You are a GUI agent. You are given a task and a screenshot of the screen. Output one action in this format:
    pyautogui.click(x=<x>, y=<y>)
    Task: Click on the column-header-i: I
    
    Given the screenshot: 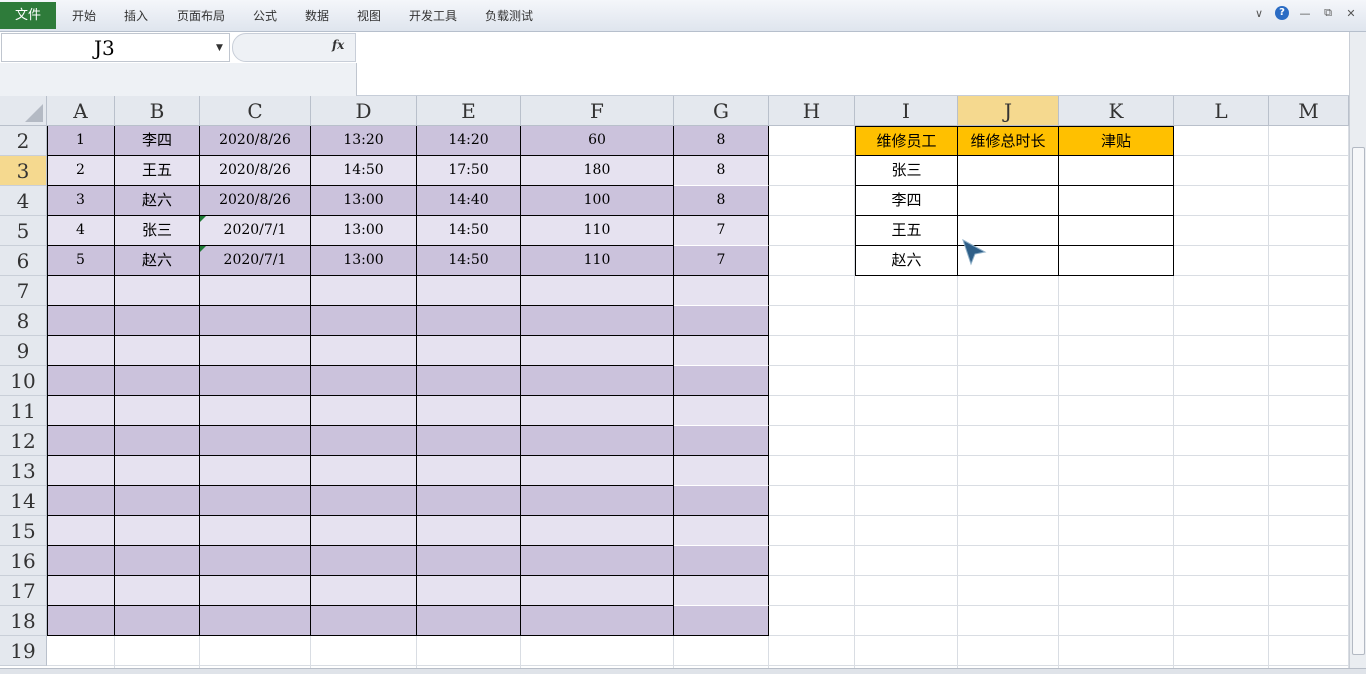 What is the action you would take?
    pyautogui.click(x=906, y=111)
    